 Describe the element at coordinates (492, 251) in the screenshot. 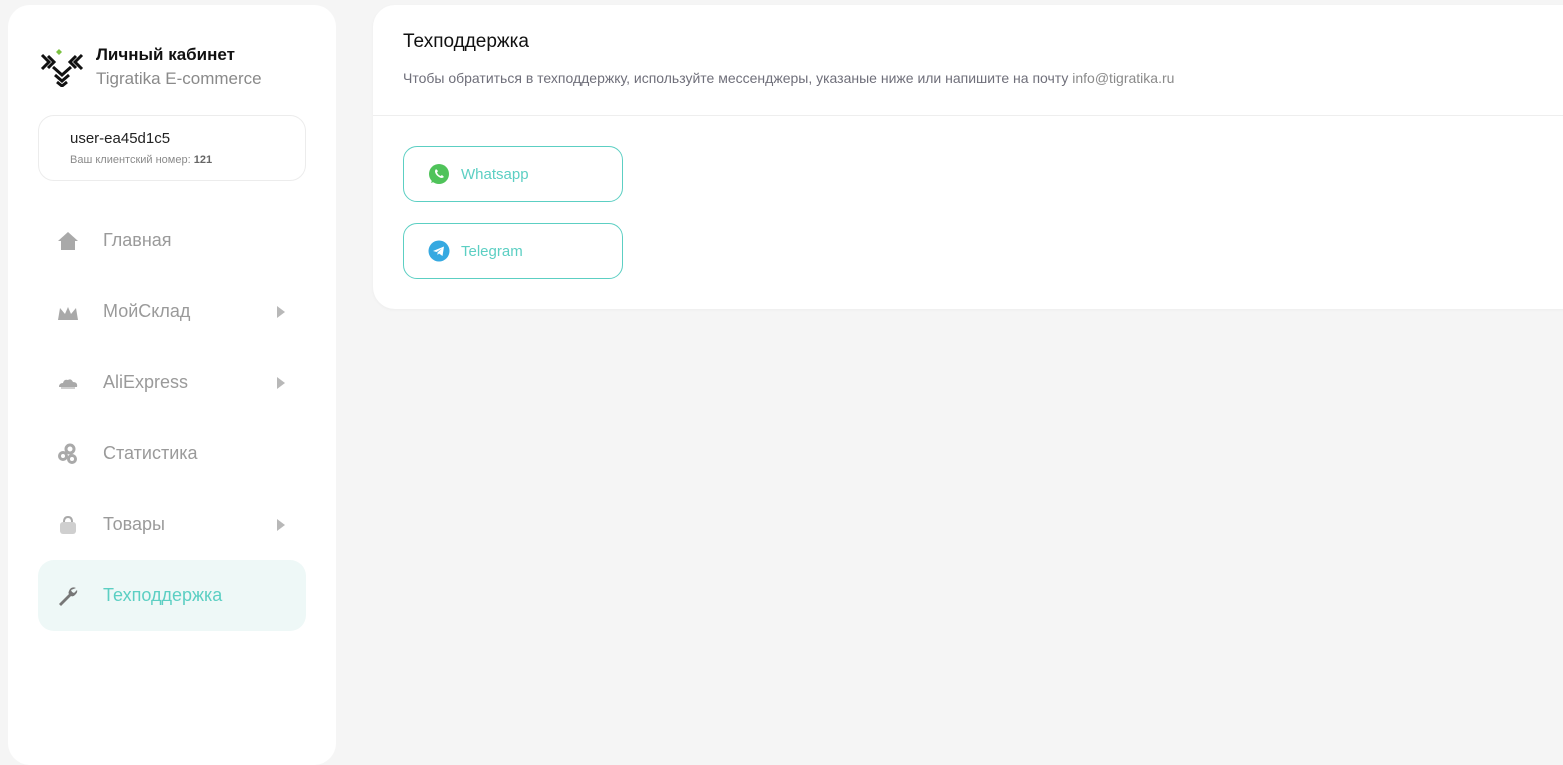

I see `telegram-button-label: Telegram` at that location.